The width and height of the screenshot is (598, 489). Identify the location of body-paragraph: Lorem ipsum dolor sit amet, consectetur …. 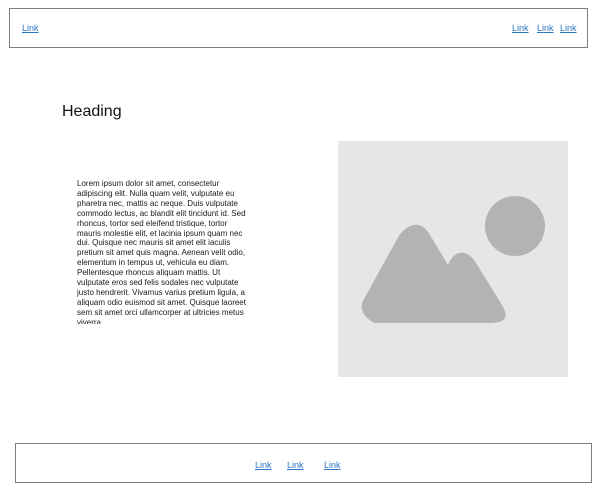
(161, 251).